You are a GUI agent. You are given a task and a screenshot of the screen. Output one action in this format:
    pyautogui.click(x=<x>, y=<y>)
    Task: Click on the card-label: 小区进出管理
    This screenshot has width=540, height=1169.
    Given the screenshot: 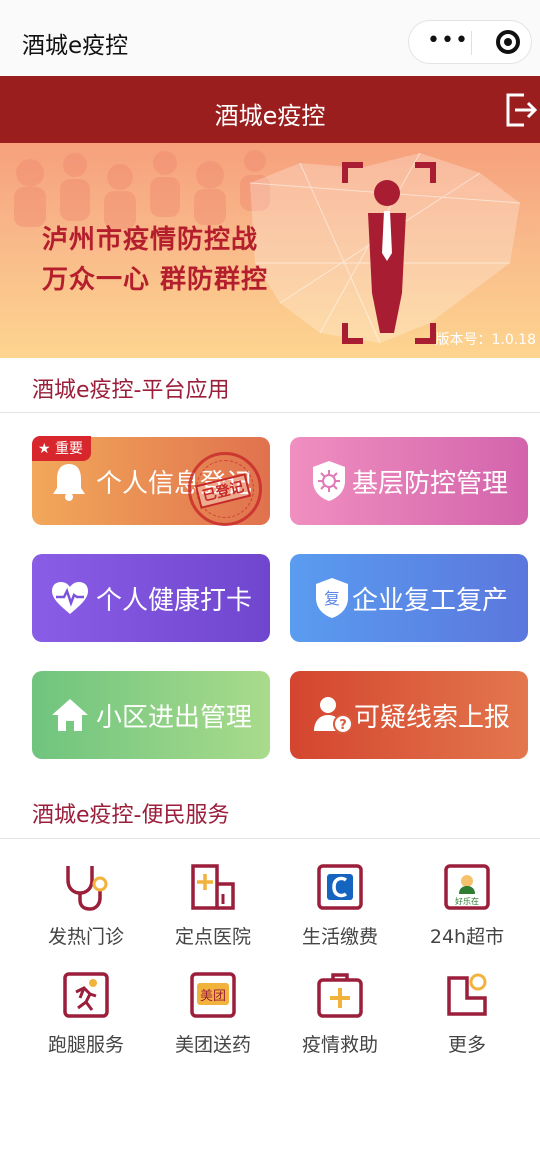 What is the action you would take?
    pyautogui.click(x=174, y=718)
    